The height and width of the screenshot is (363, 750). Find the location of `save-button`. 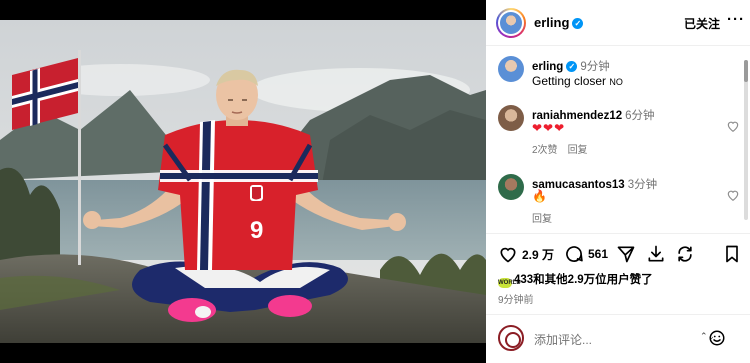

save-button is located at coordinates (732, 254).